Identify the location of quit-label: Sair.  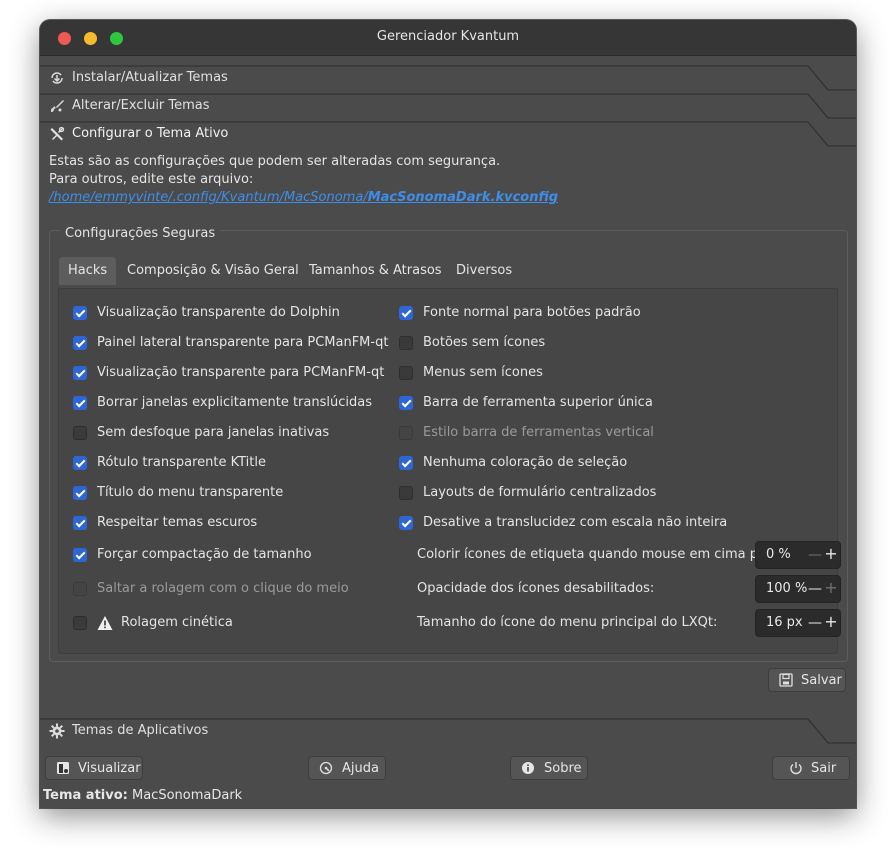
(824, 768).